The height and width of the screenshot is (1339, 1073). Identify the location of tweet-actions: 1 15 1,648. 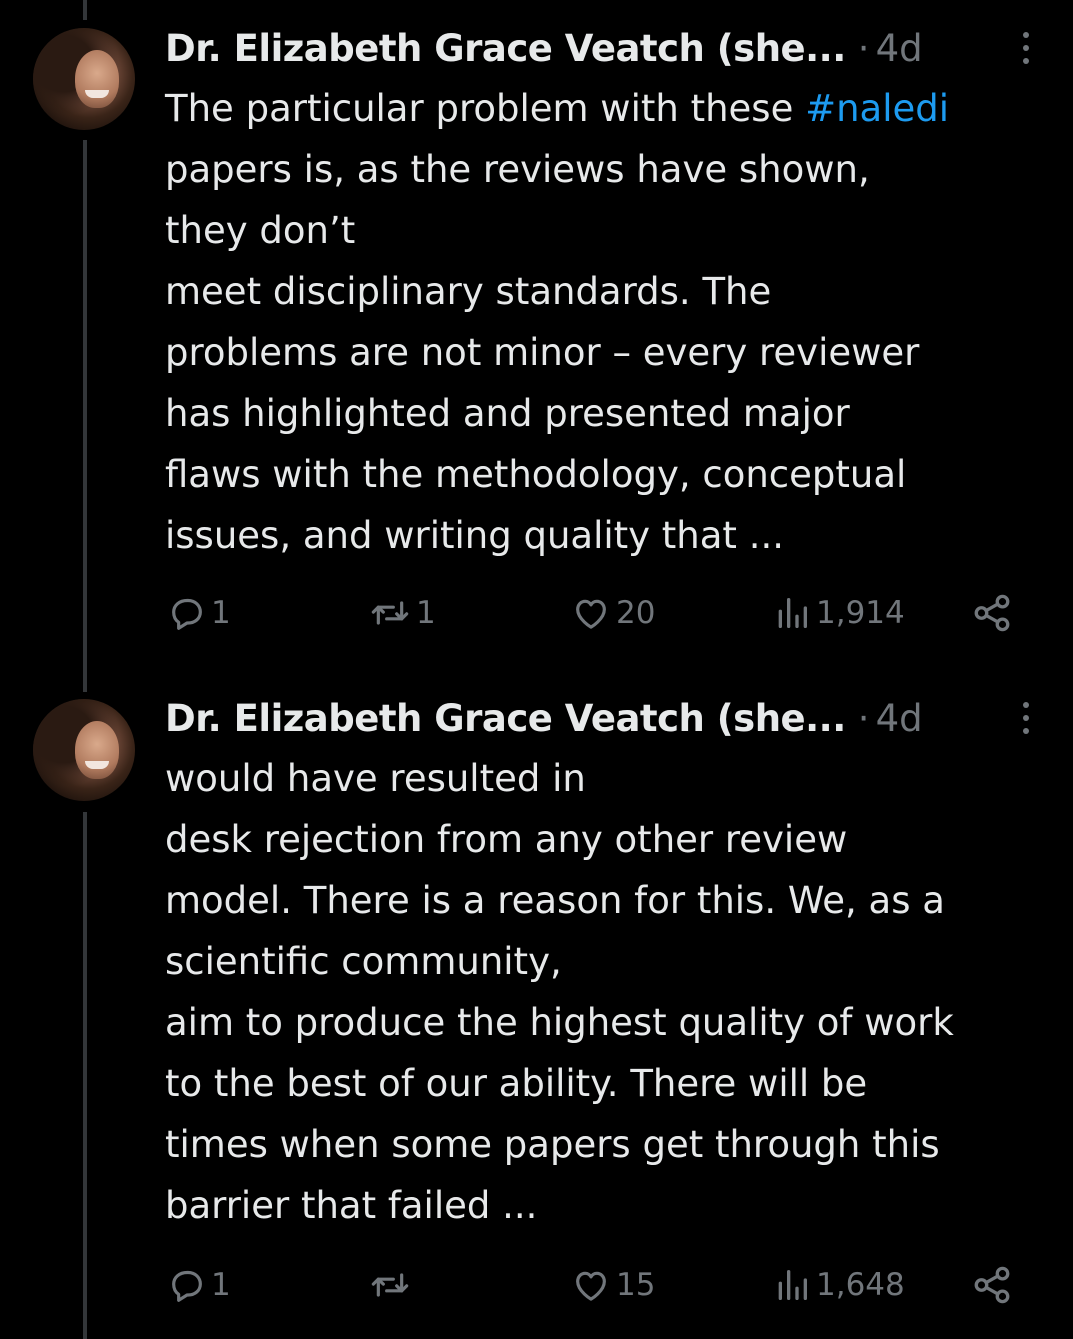
(536, 1285).